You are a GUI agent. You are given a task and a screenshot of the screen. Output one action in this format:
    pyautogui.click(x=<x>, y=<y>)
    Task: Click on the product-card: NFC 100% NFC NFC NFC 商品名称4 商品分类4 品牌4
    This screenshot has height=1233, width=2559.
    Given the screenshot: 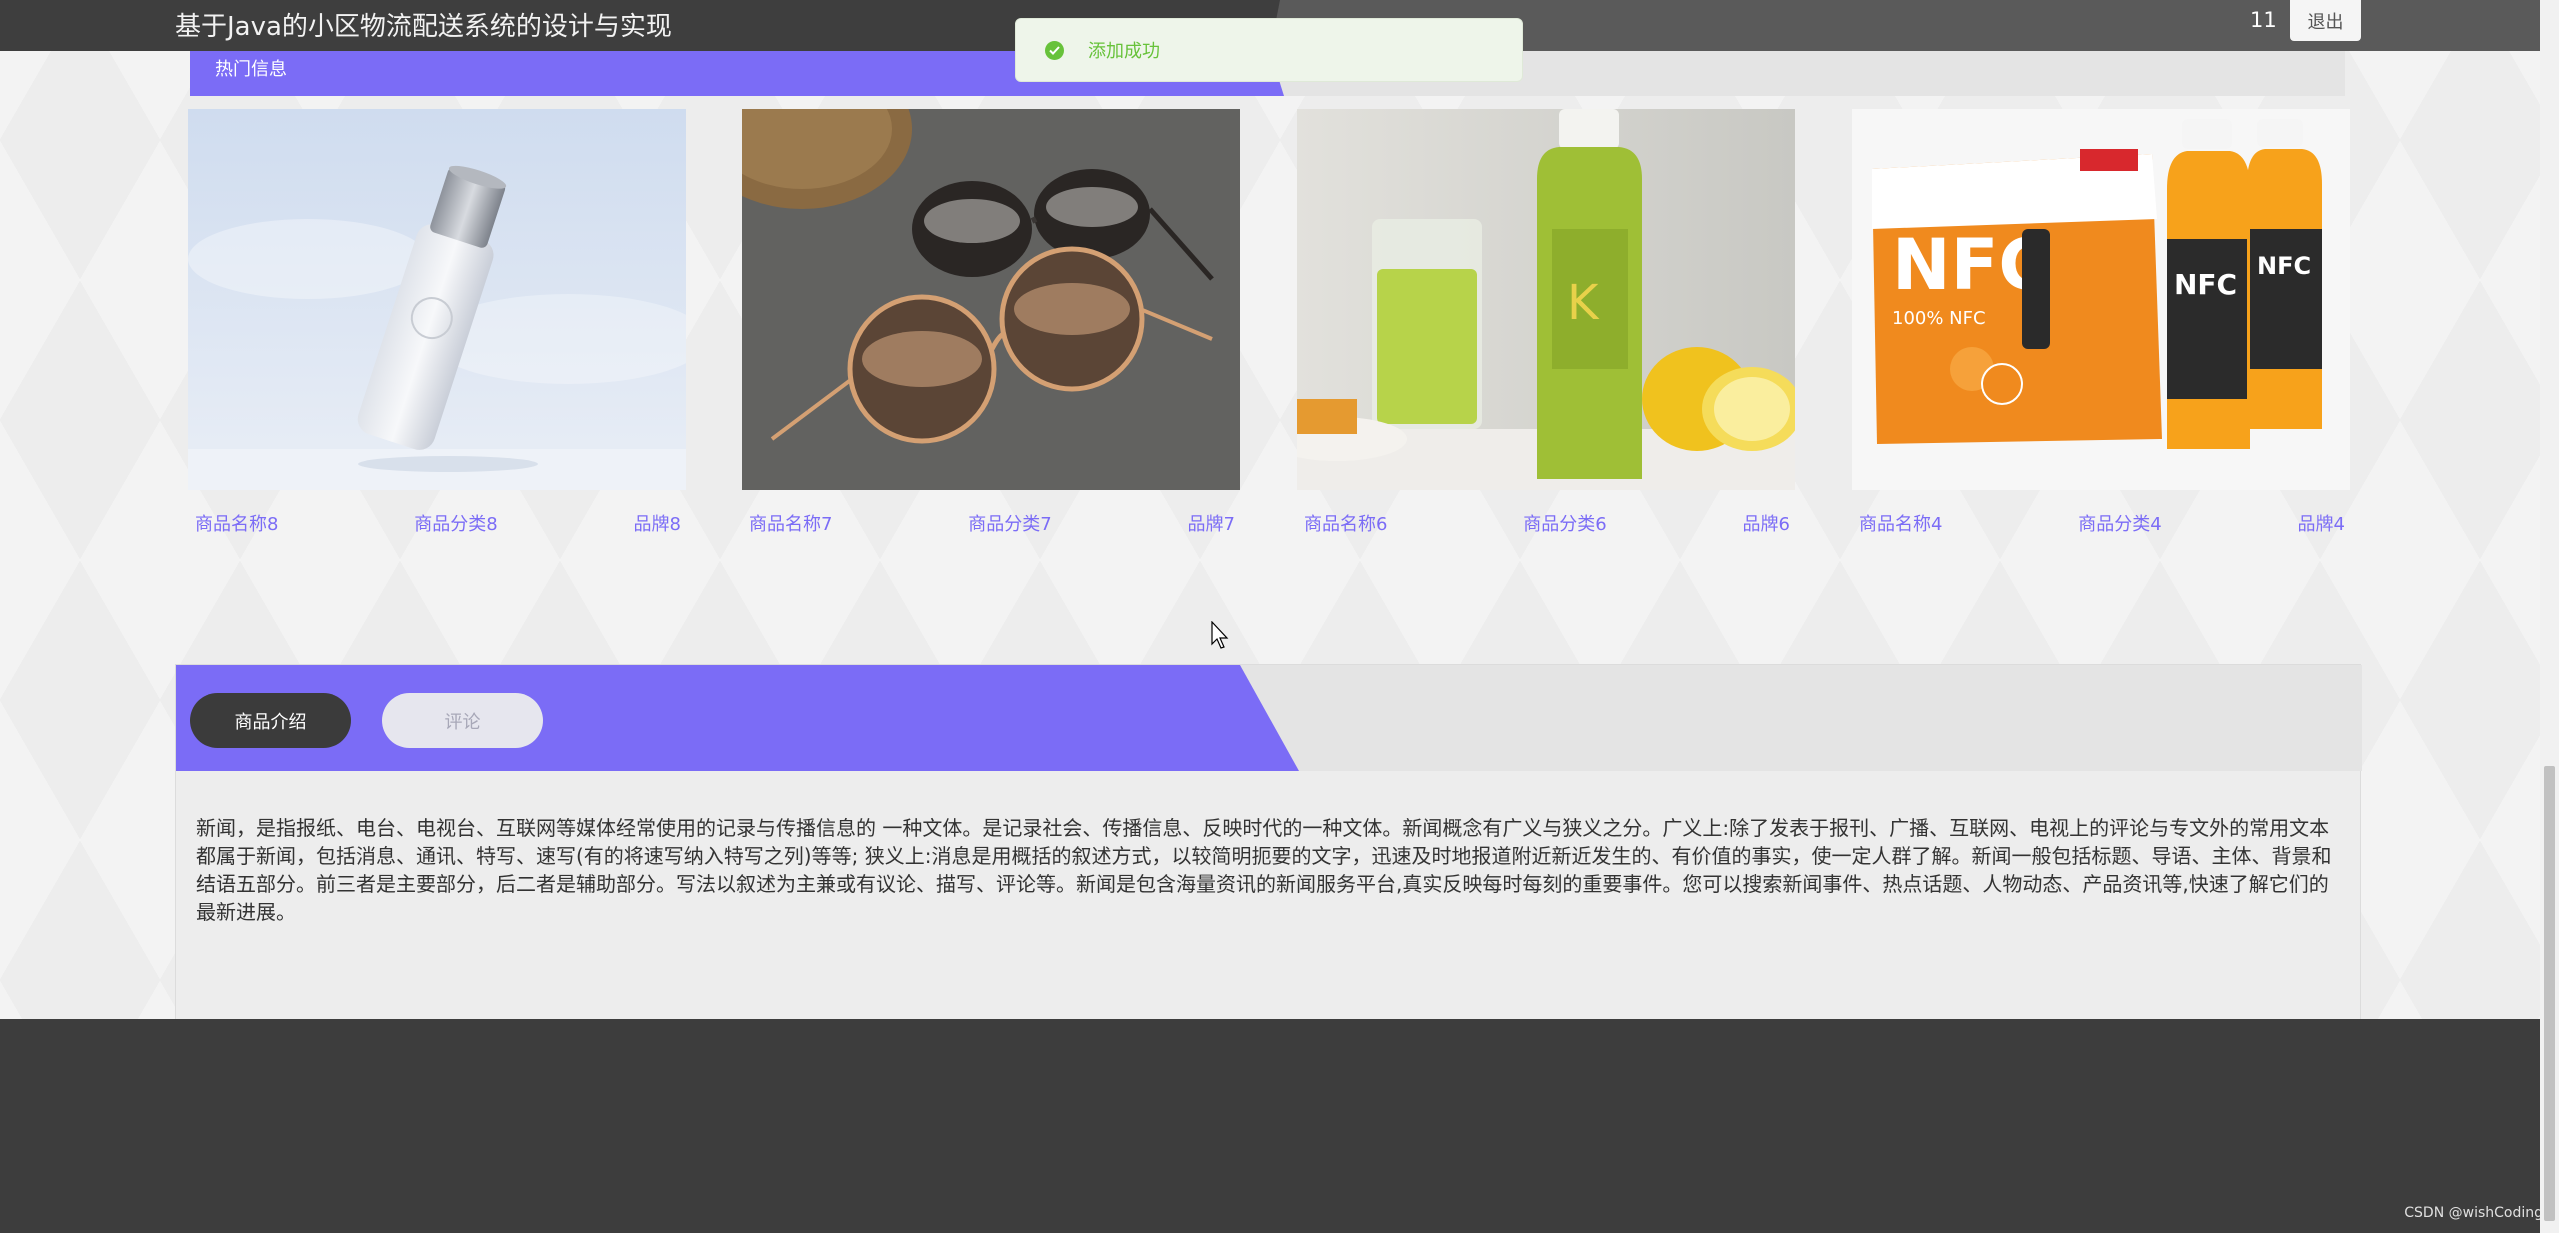 What is the action you would take?
    pyautogui.click(x=2101, y=324)
    